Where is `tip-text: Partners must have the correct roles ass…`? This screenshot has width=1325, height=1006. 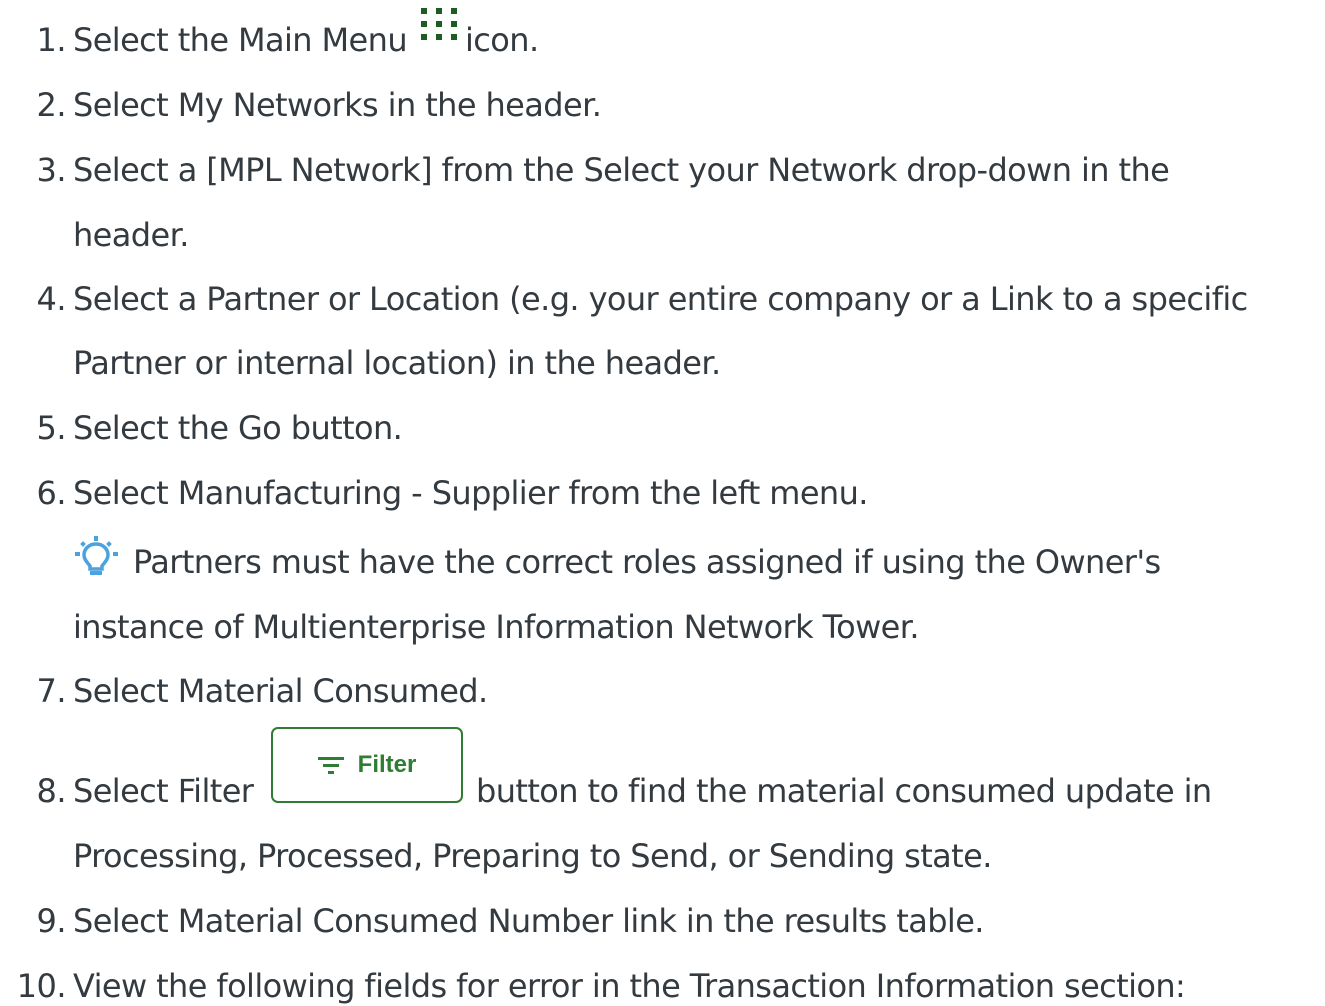
tip-text: Partners must have the correct roles ass… is located at coordinates (617, 563).